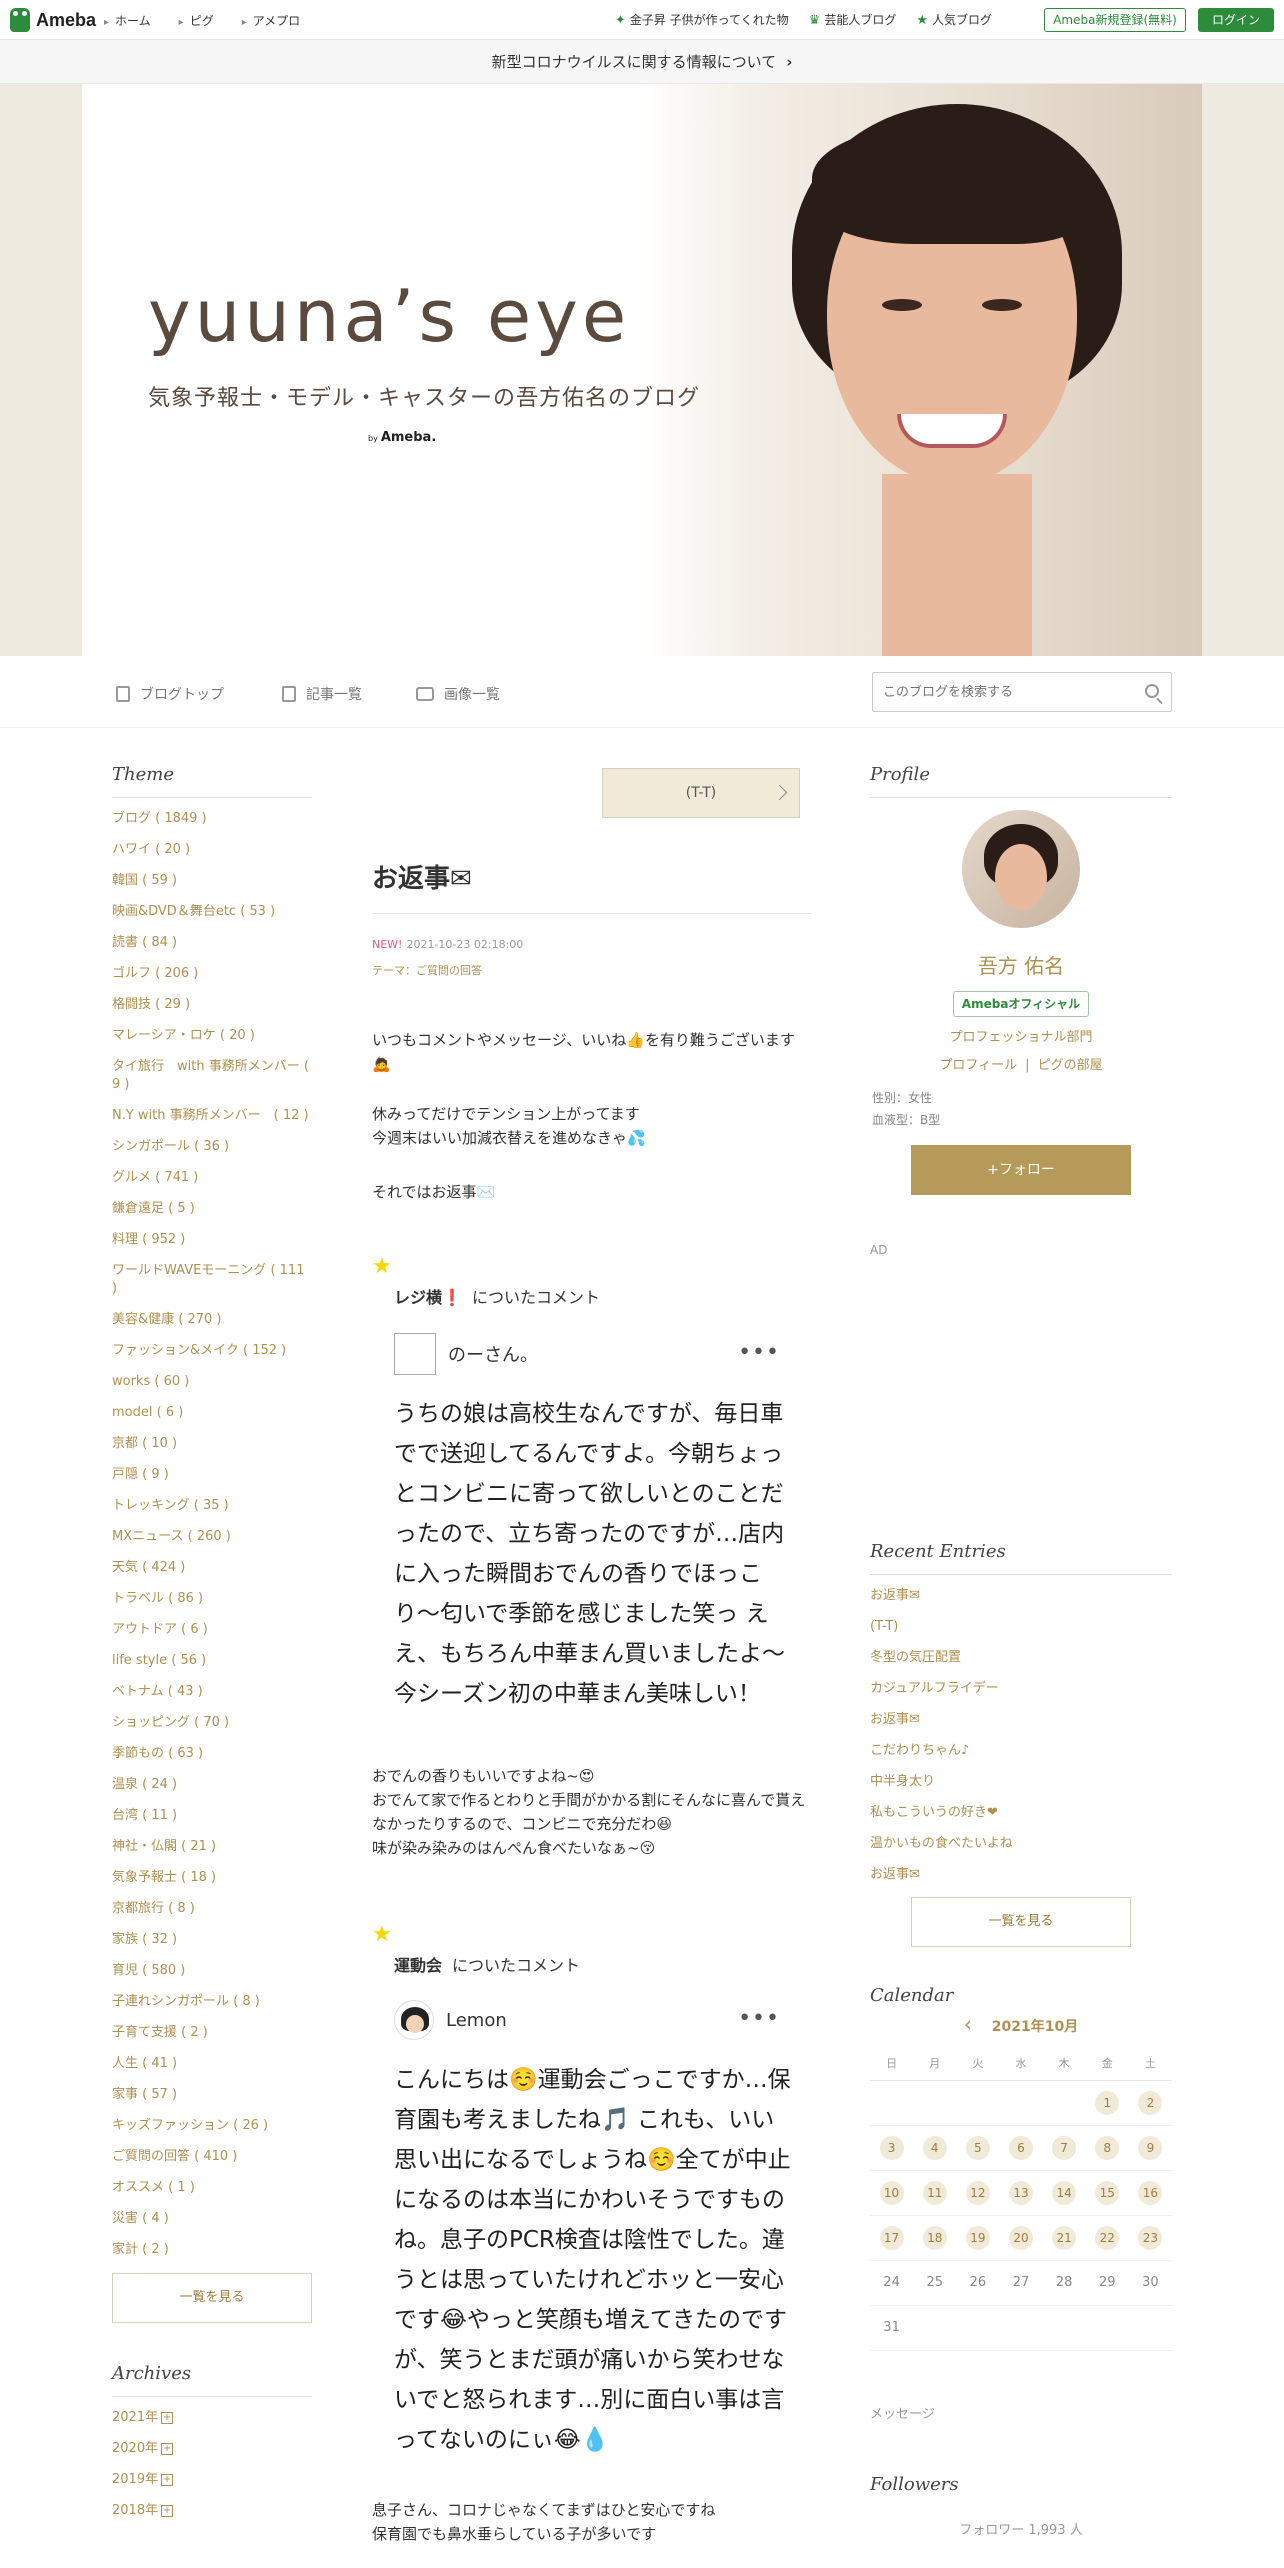 This screenshot has height=2568, width=1284. What do you see at coordinates (212, 1209) in the screenshot?
I see `theme-item: 鎌倉遠足 ( 5 )` at bounding box center [212, 1209].